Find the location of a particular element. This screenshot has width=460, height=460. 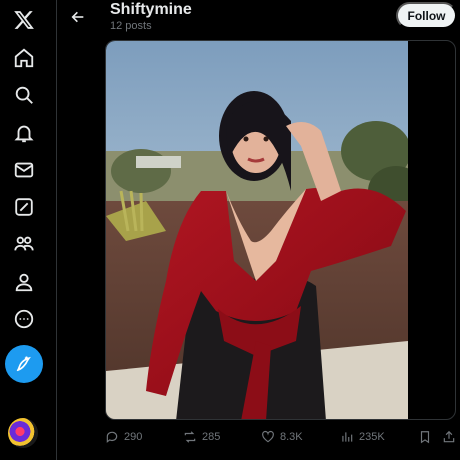

arrow-left-icon is located at coordinates (77, 17).